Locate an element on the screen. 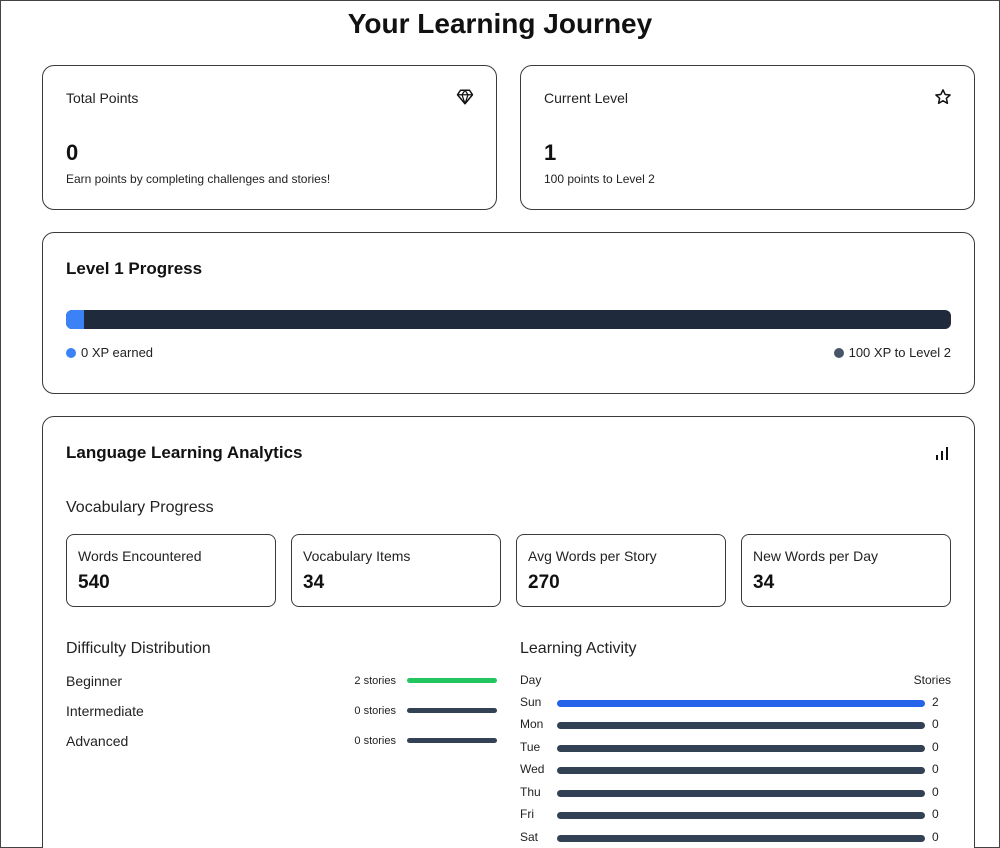 The image size is (1000, 848). activity-value: 2 is located at coordinates (935, 702).